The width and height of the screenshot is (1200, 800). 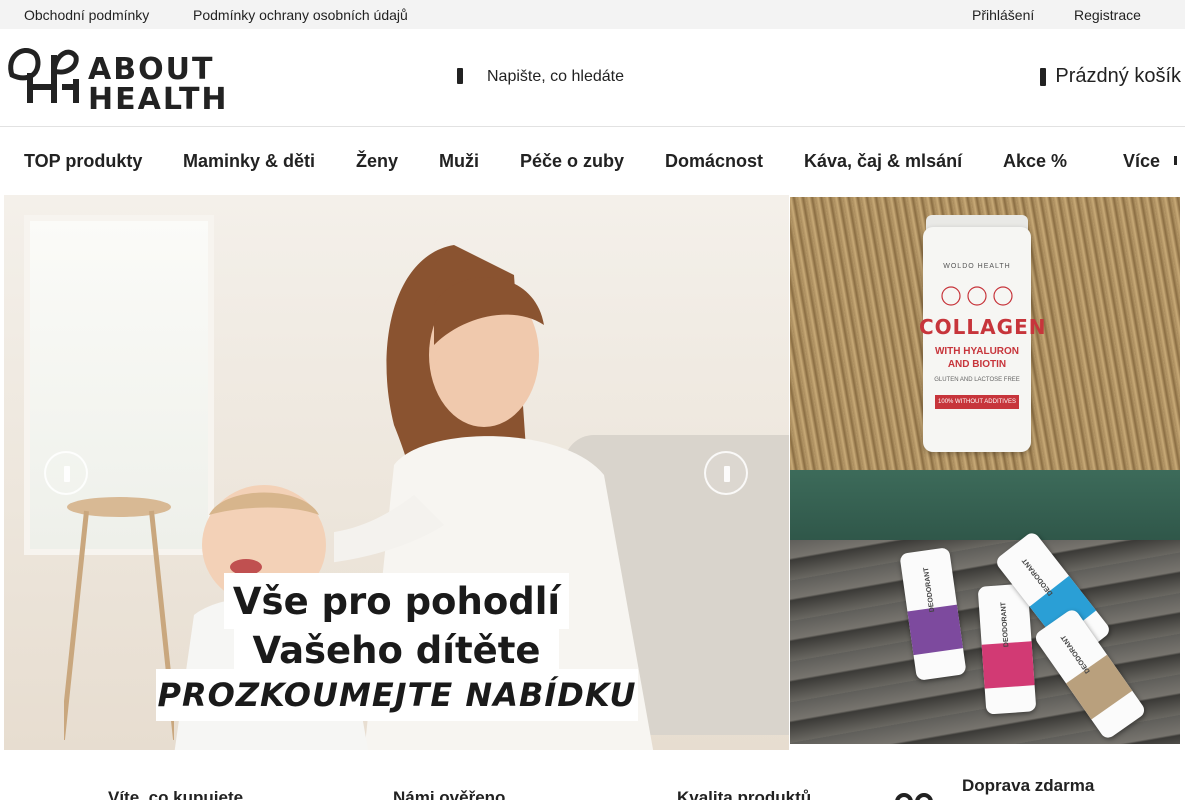 What do you see at coordinates (1043, 77) in the screenshot?
I see `cart-icon` at bounding box center [1043, 77].